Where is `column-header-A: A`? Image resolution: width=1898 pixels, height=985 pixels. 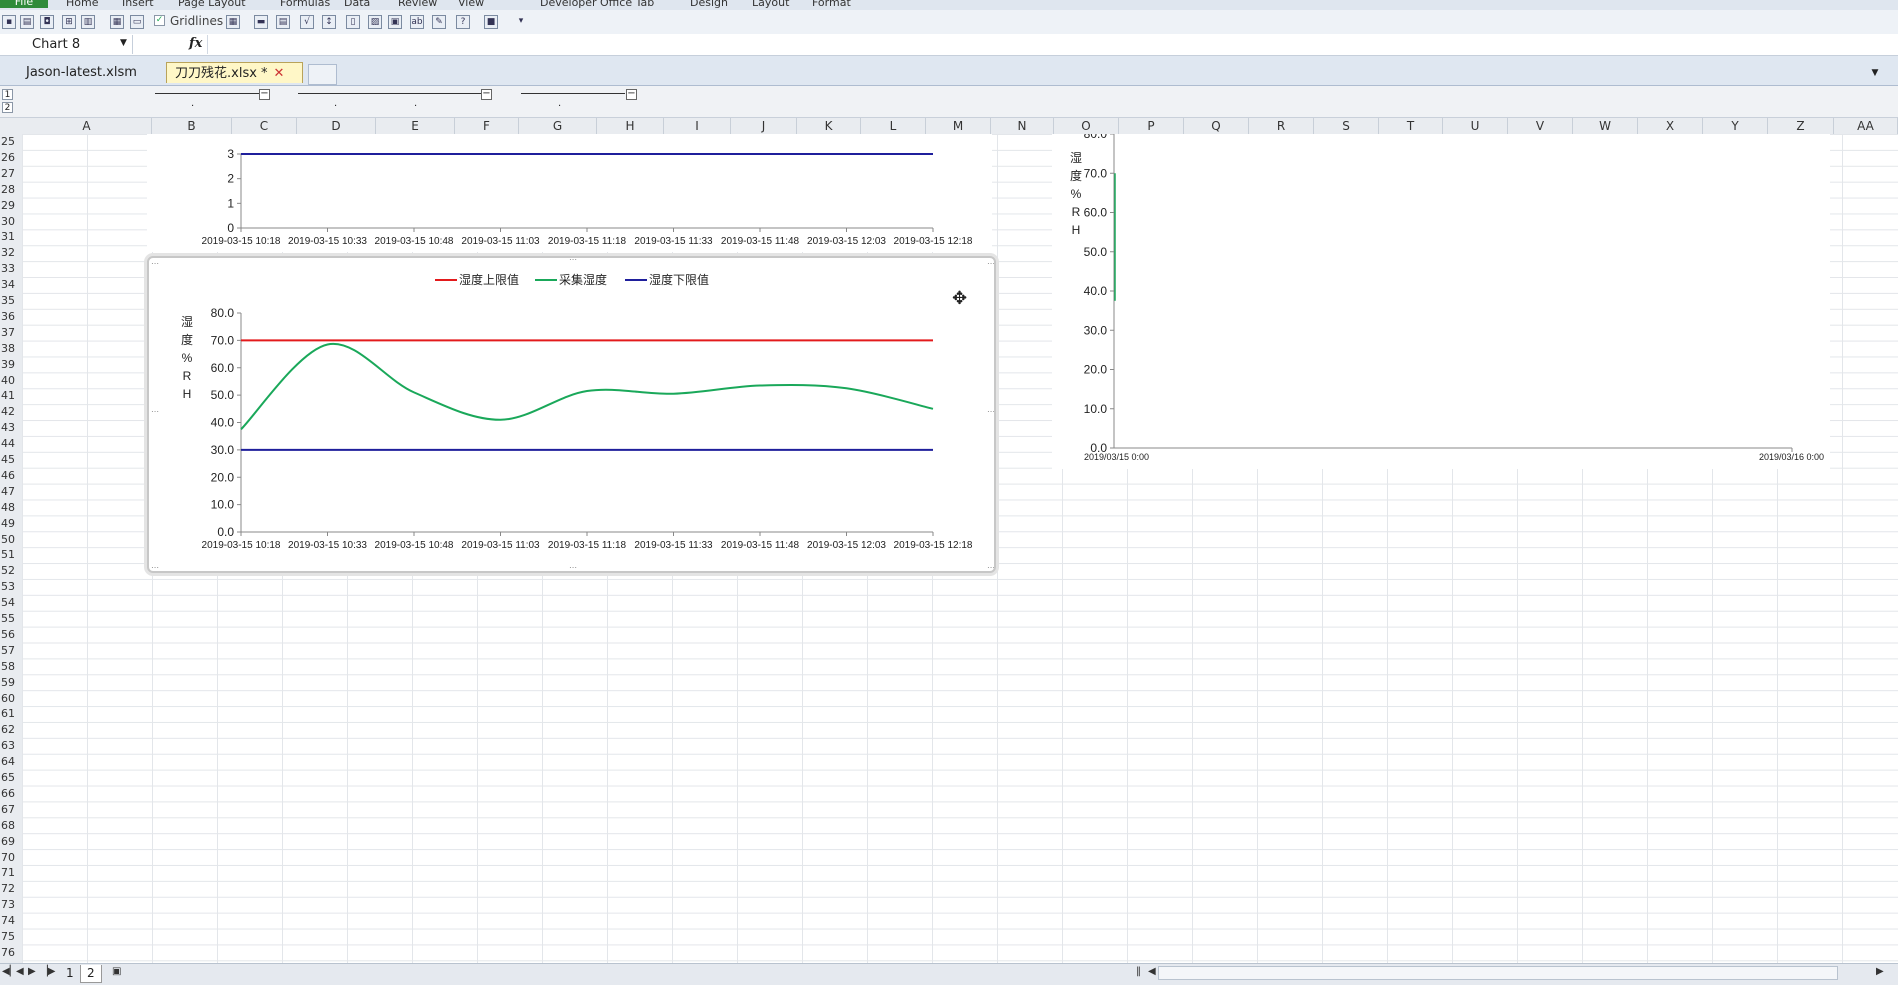 column-header-A: A is located at coordinates (87, 126).